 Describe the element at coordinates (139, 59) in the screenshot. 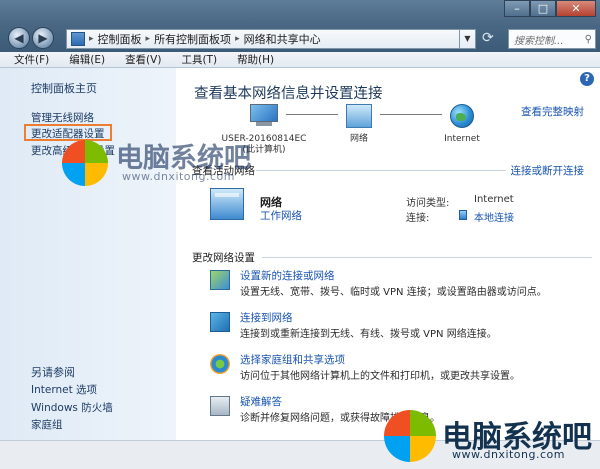

I see `menu-view: 查看(V)` at that location.